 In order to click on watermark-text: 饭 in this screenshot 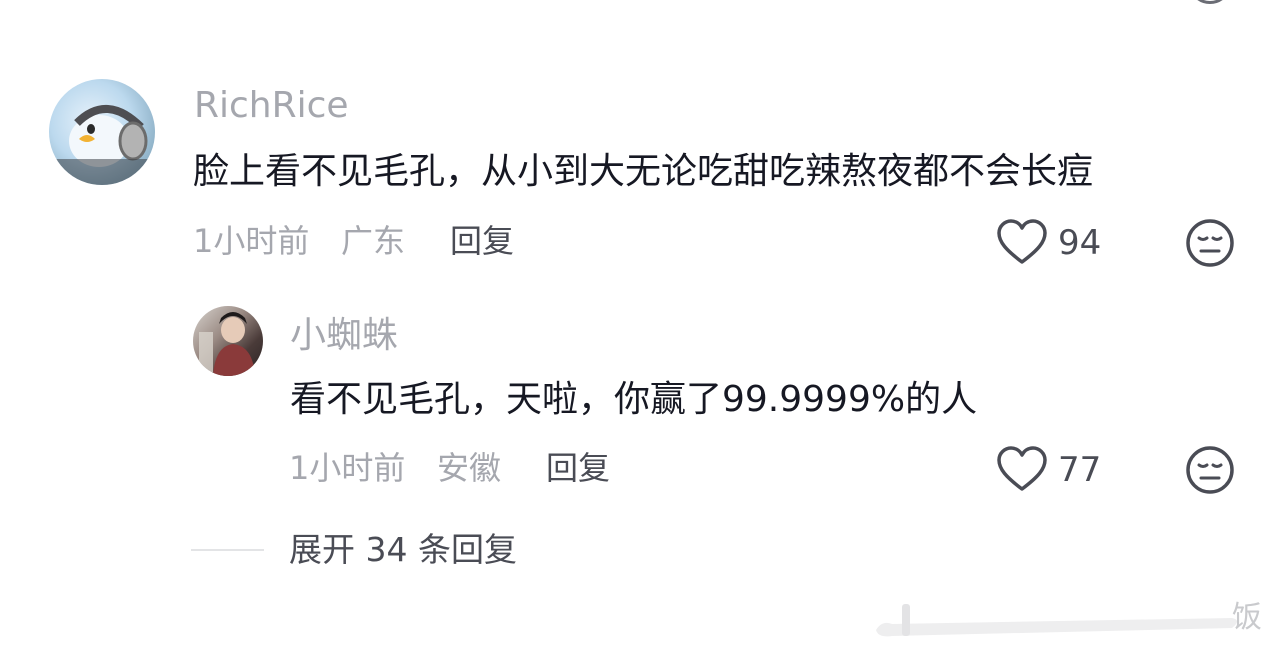, I will do `click(1247, 617)`.